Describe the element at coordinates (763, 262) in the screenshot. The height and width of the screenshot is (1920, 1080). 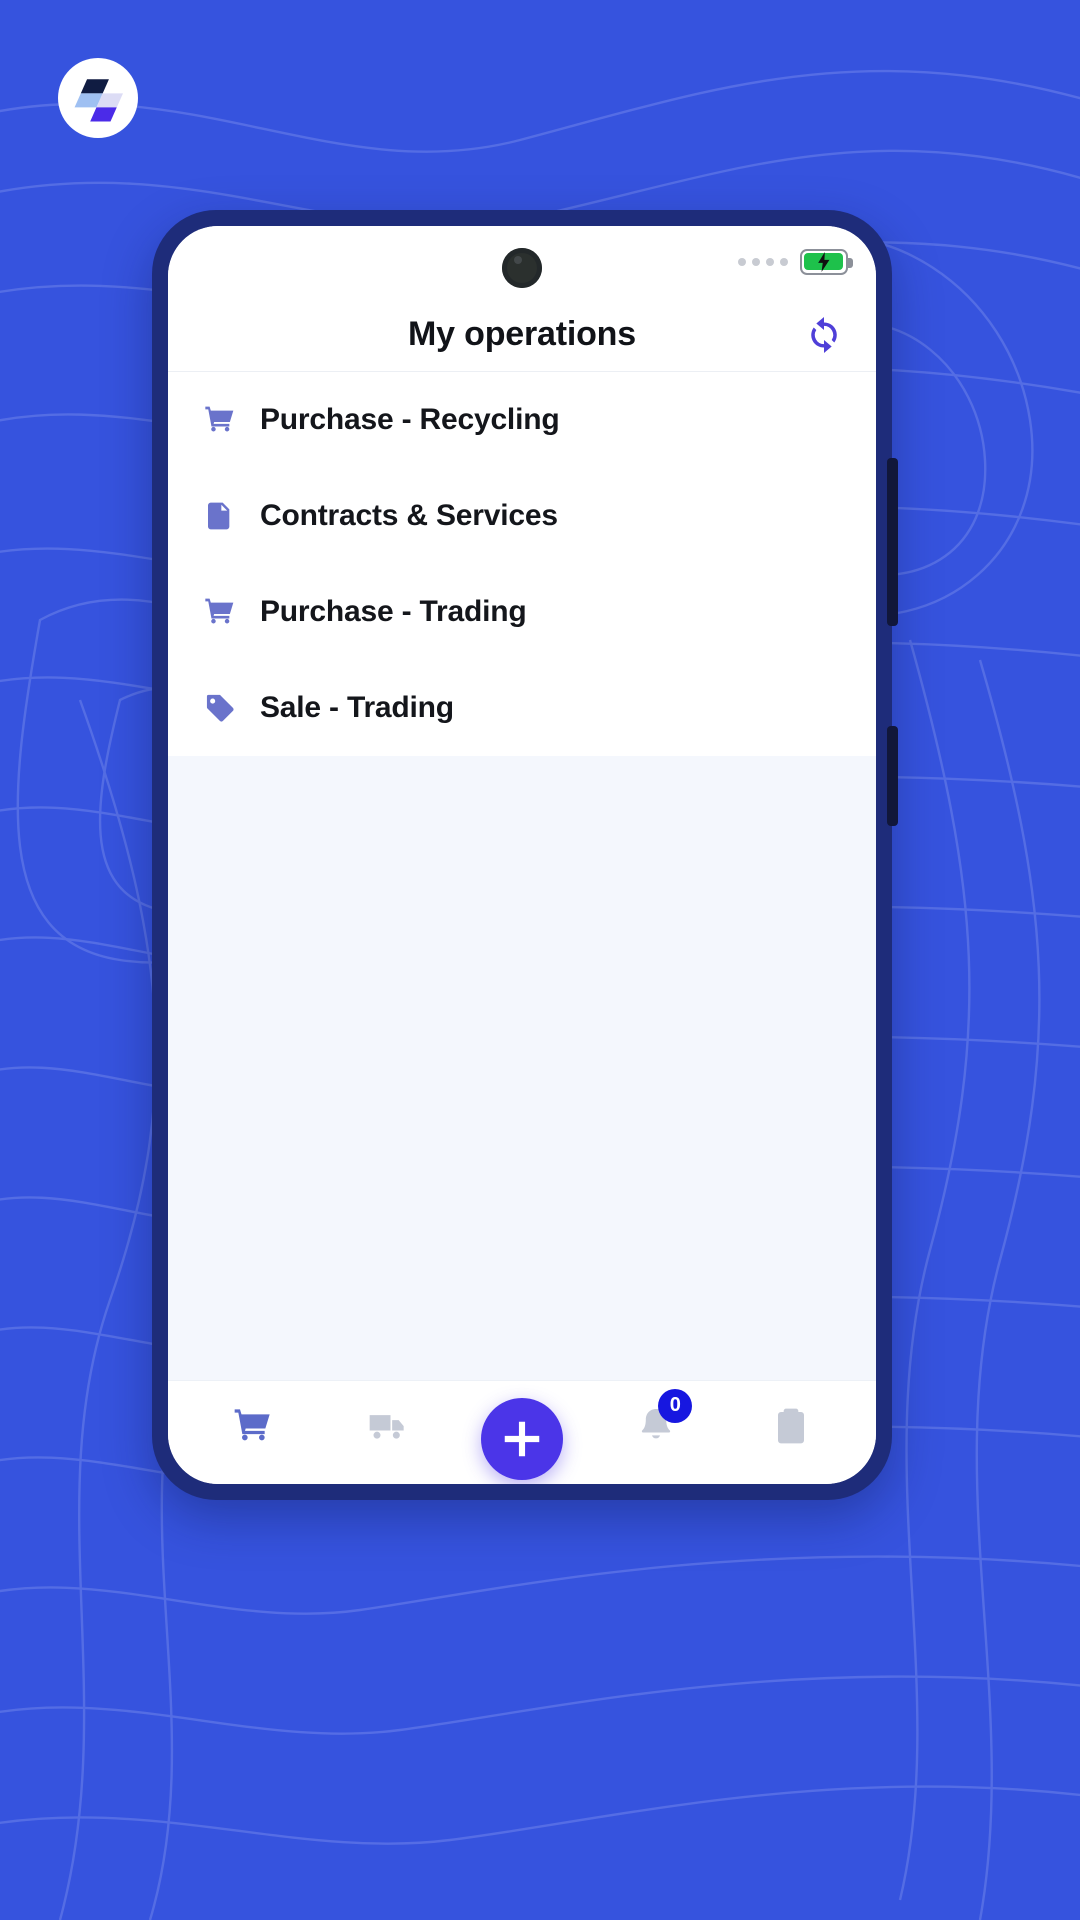
I see `signal-dots-icon` at that location.